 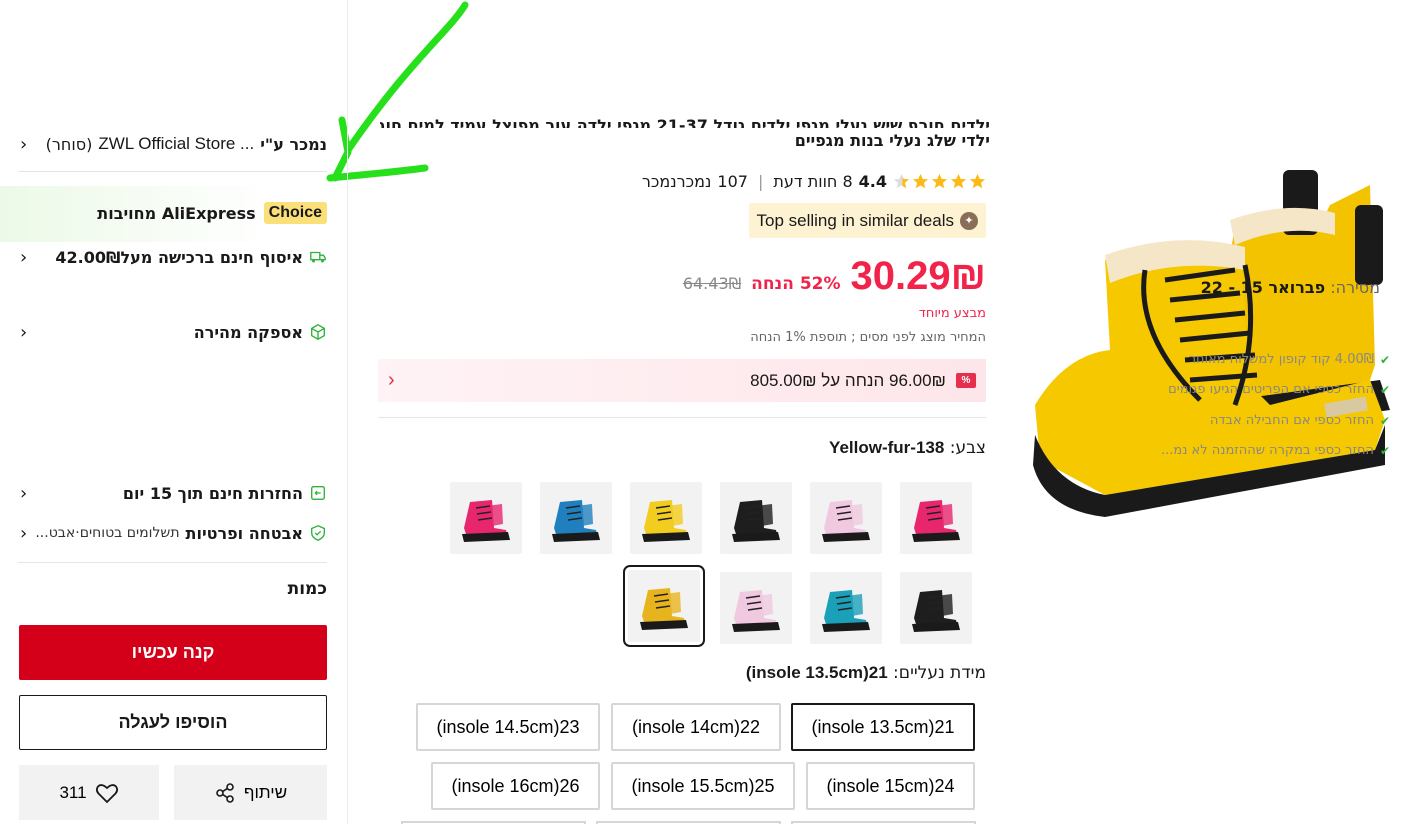 What do you see at coordinates (892, 140) in the screenshot?
I see `product-title-line2: ילדי שלג נעלי בנות מגפיים` at bounding box center [892, 140].